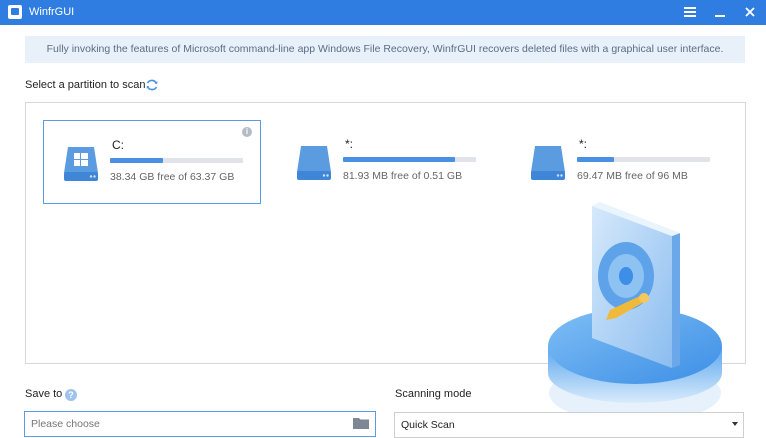 The width and height of the screenshot is (766, 438). I want to click on info-icon: i, so click(247, 132).